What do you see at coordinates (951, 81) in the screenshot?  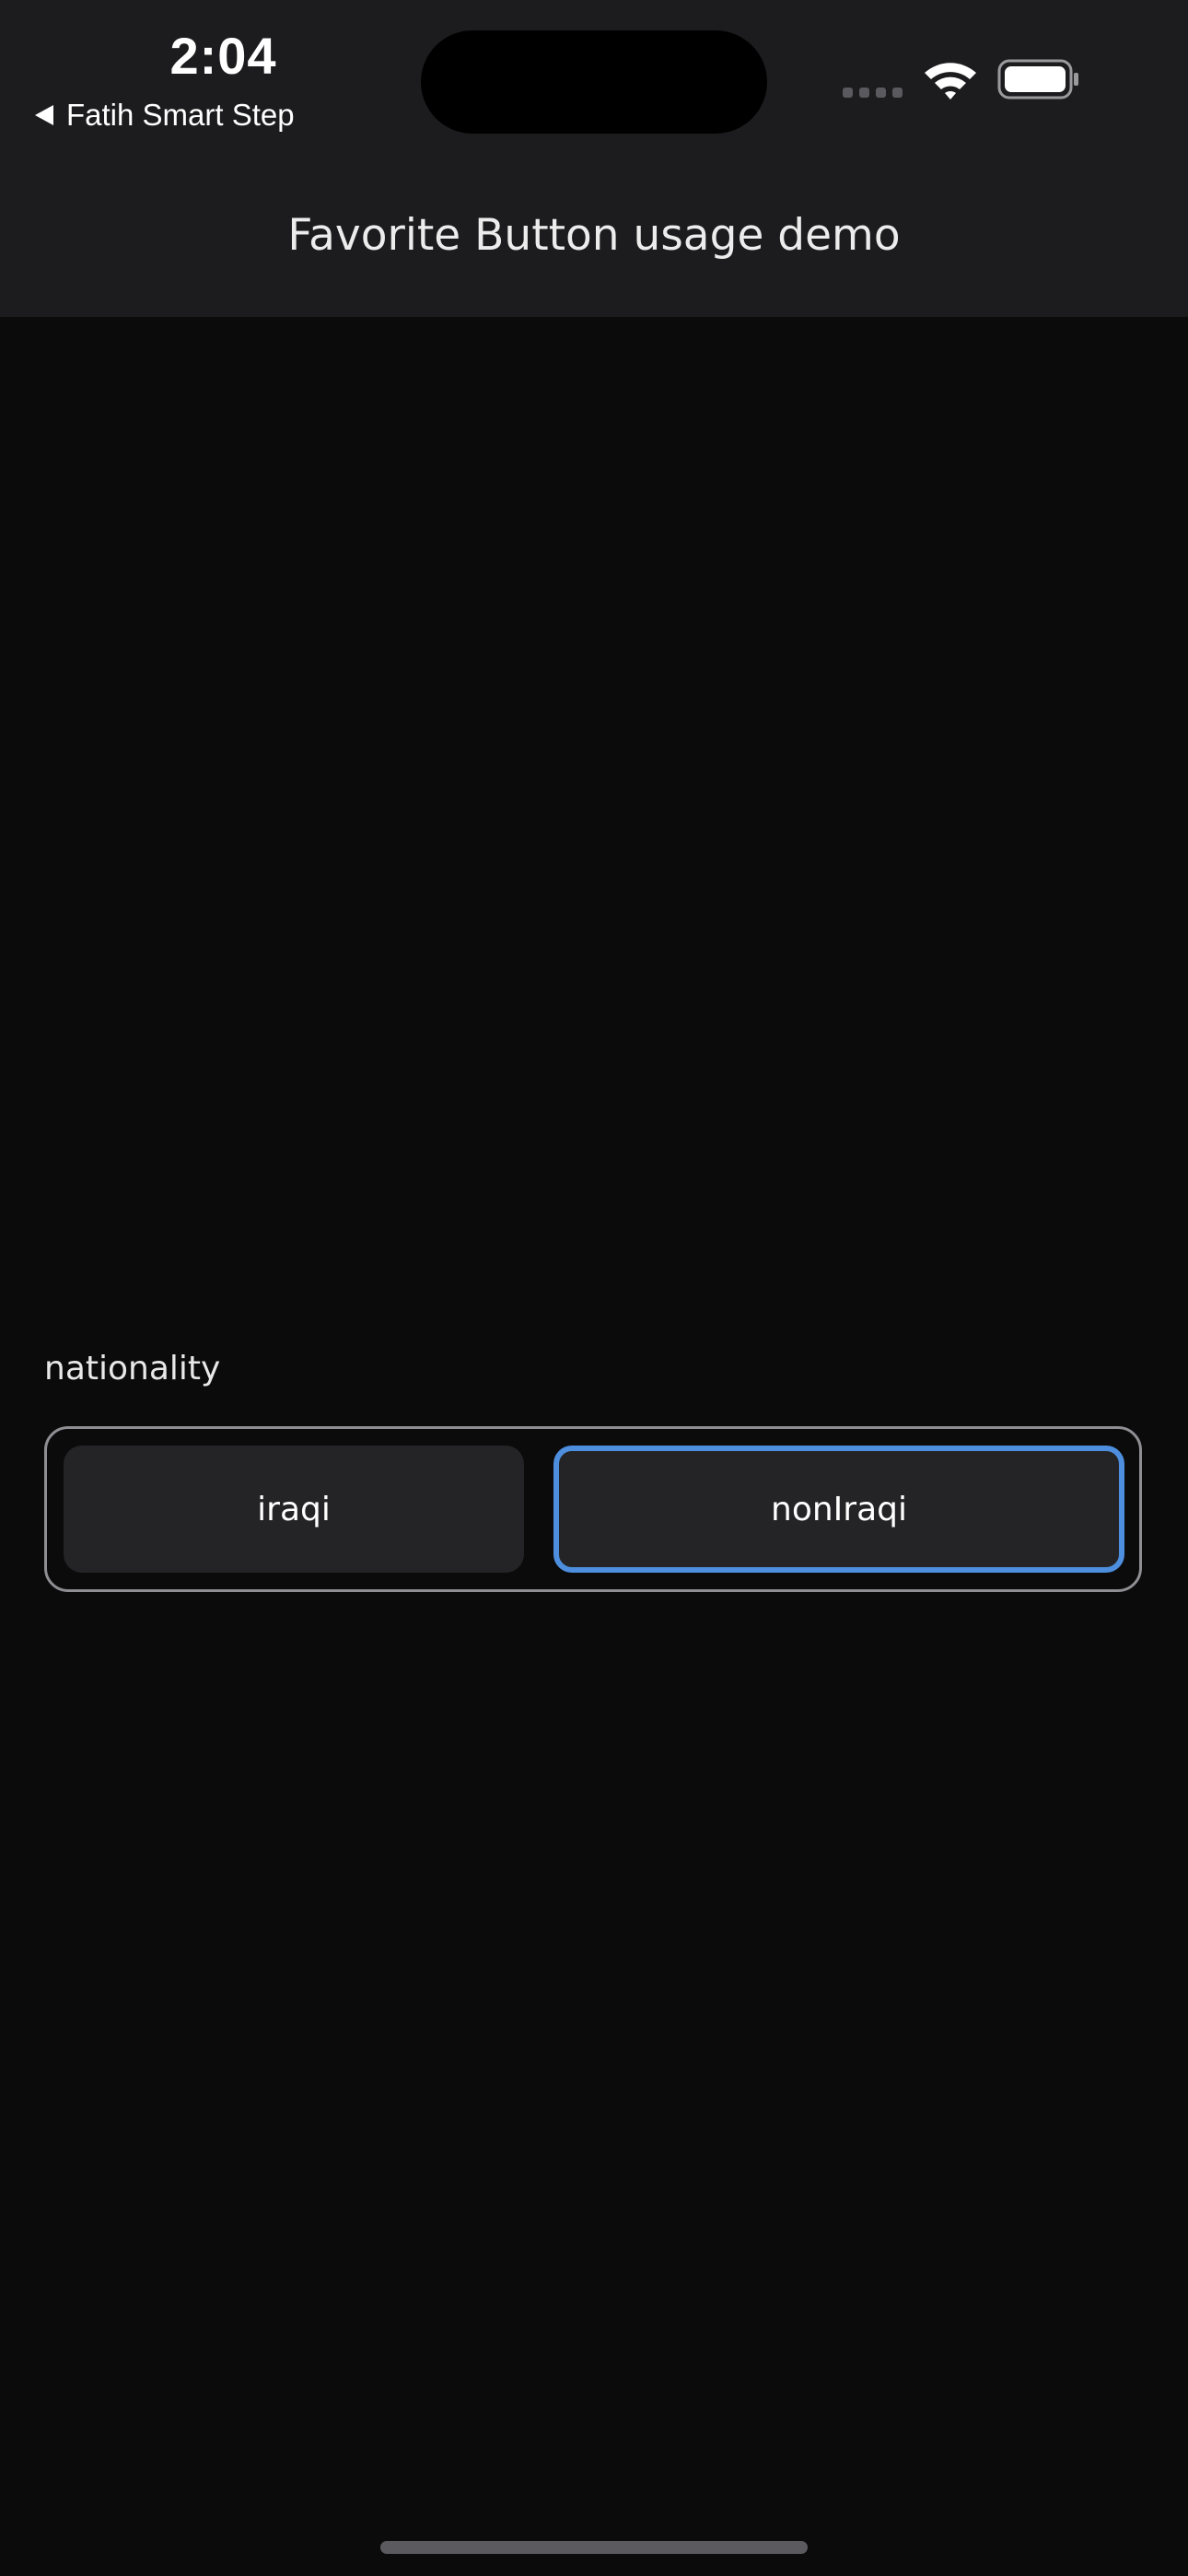 I see `wifi-icon` at bounding box center [951, 81].